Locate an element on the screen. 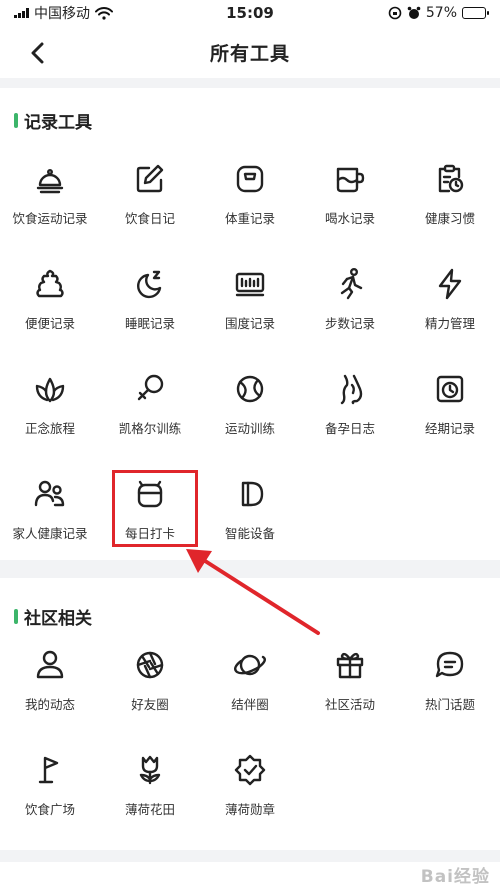 The width and height of the screenshot is (500, 889). tool-label: 我的动态 is located at coordinates (49, 704).